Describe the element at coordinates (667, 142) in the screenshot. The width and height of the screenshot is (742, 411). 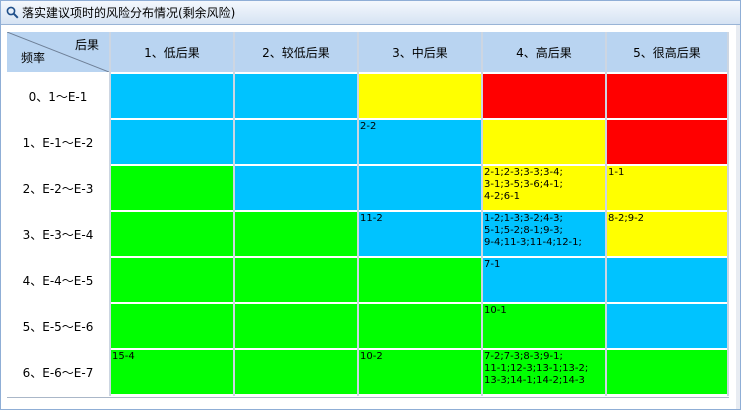
I see `risk-cell-r1-c5` at that location.